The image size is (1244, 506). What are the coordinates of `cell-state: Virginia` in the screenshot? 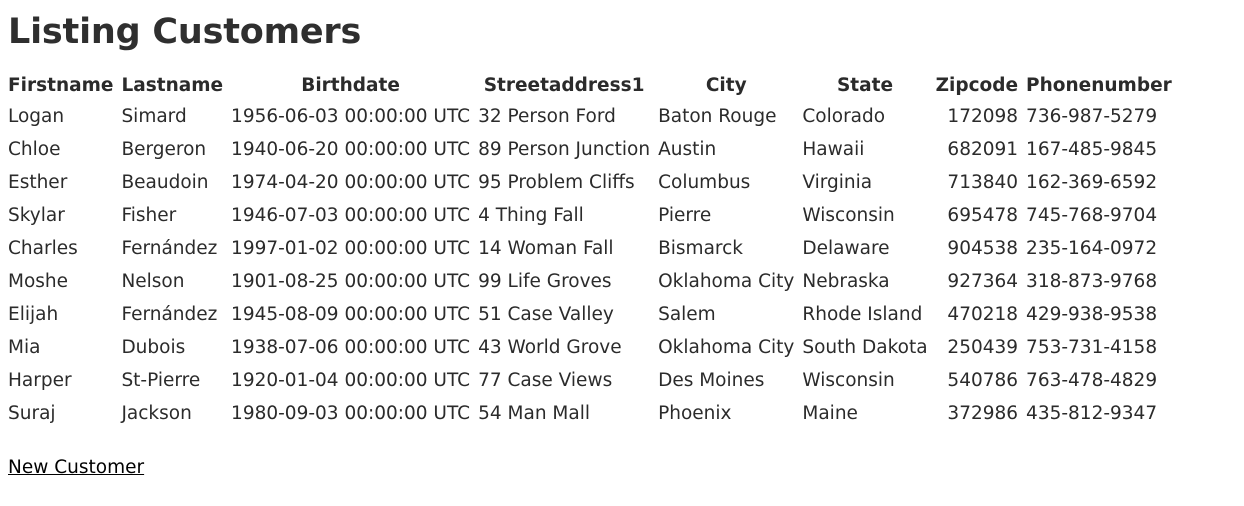 It's located at (837, 182).